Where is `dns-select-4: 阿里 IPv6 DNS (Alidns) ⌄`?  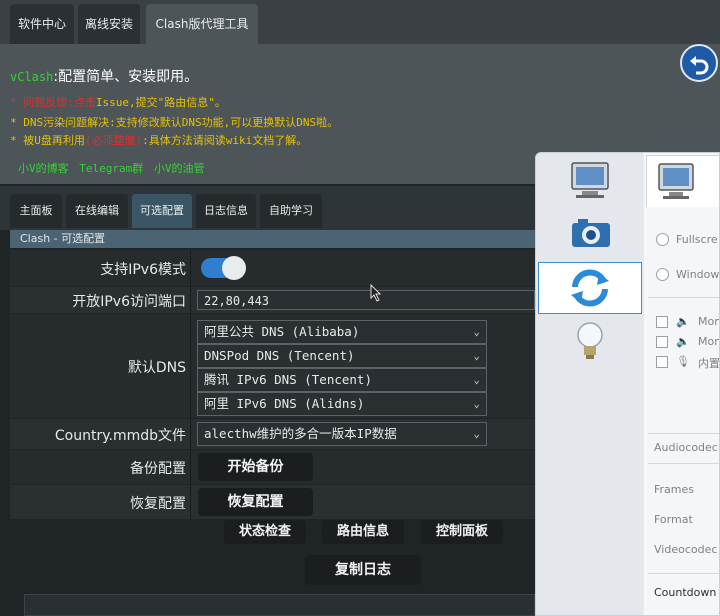 dns-select-4: 阿里 IPv6 DNS (Alidns) ⌄ is located at coordinates (342, 404).